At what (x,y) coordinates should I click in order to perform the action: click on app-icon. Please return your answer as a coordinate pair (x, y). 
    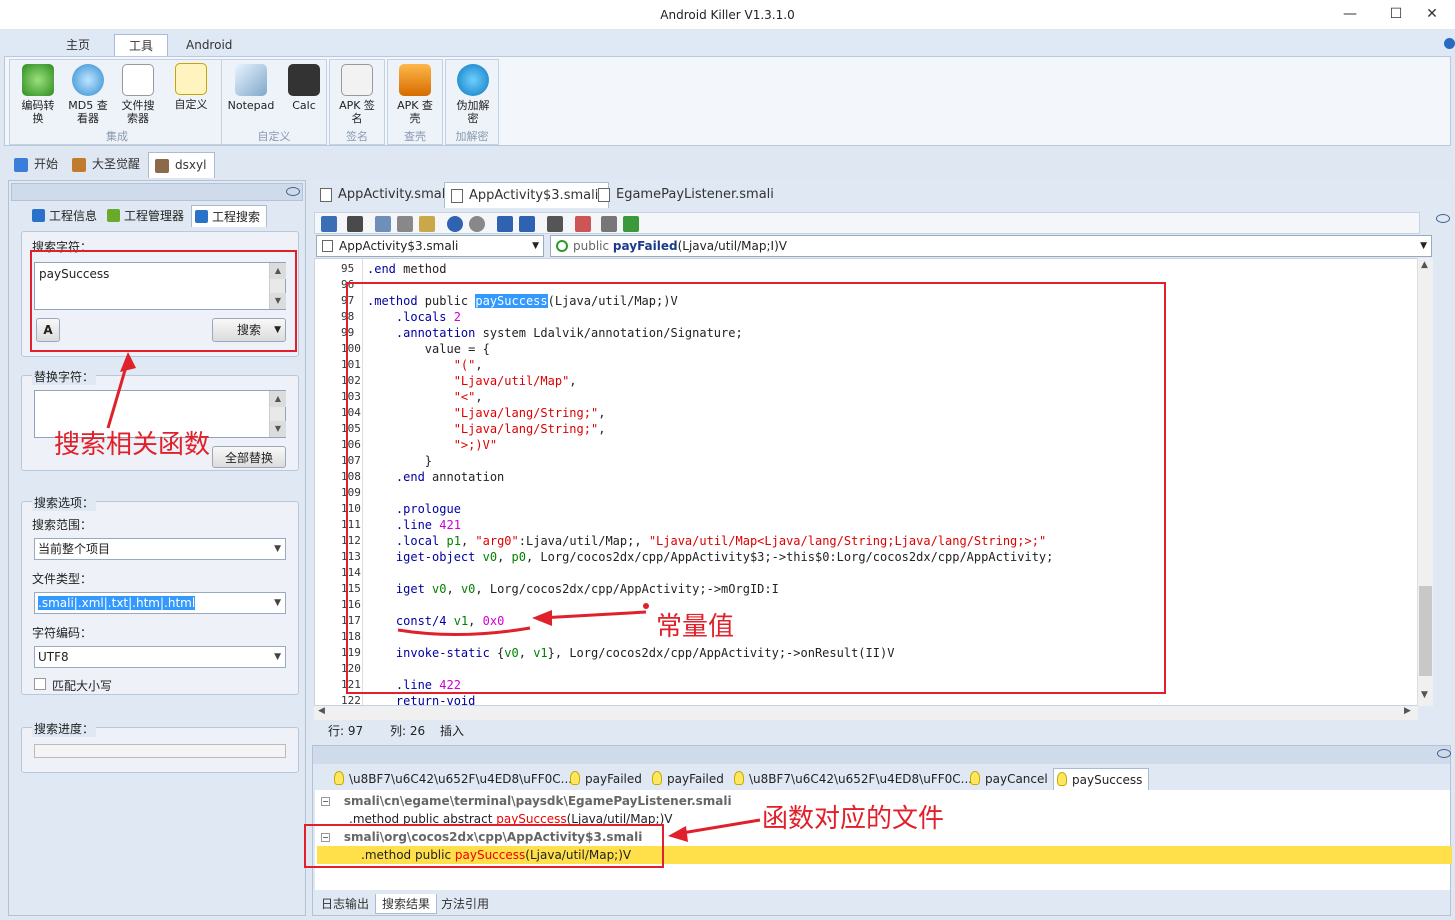
    Looking at the image, I should click on (162, 166).